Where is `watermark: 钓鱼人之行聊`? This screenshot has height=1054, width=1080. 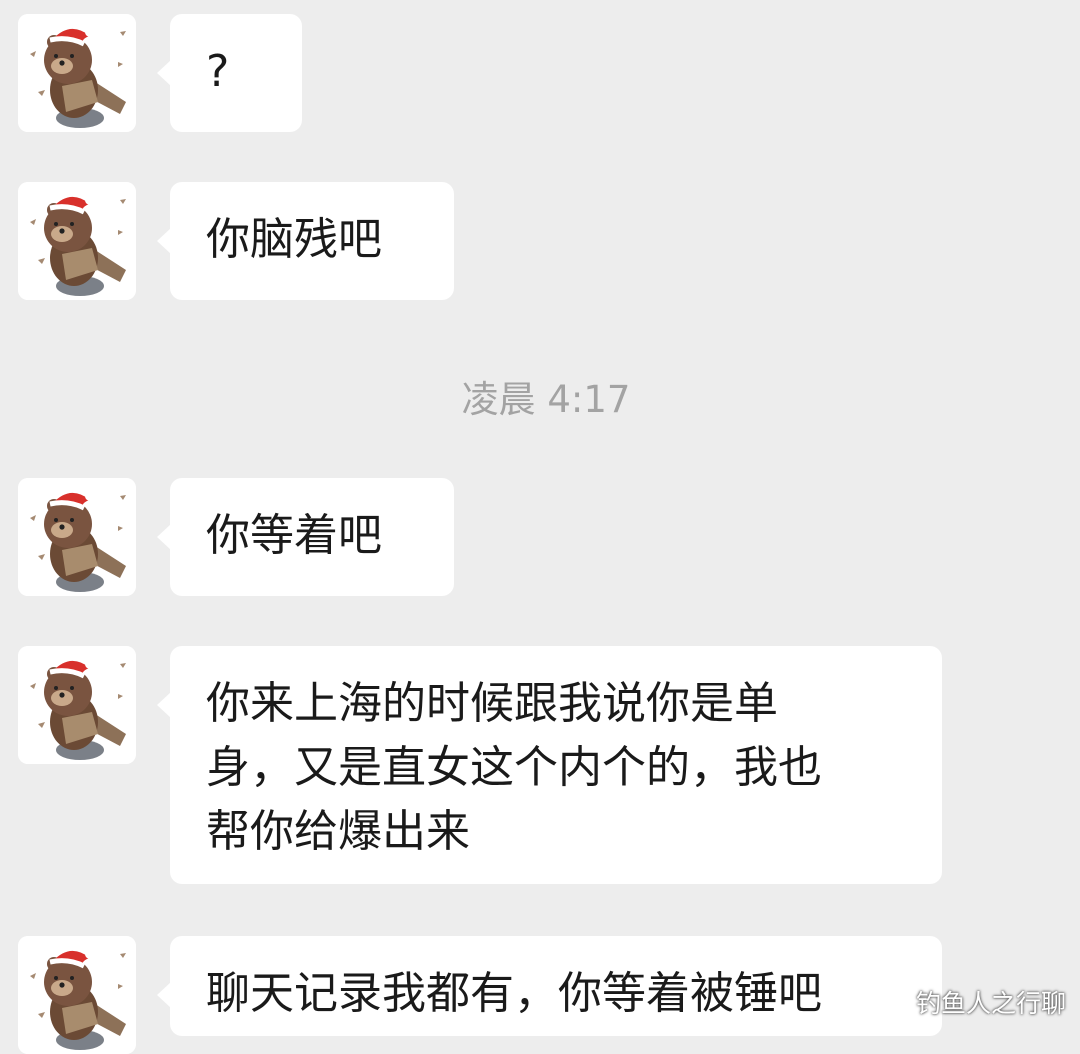
watermark: 钓鱼人之行聊 is located at coordinates (990, 1003).